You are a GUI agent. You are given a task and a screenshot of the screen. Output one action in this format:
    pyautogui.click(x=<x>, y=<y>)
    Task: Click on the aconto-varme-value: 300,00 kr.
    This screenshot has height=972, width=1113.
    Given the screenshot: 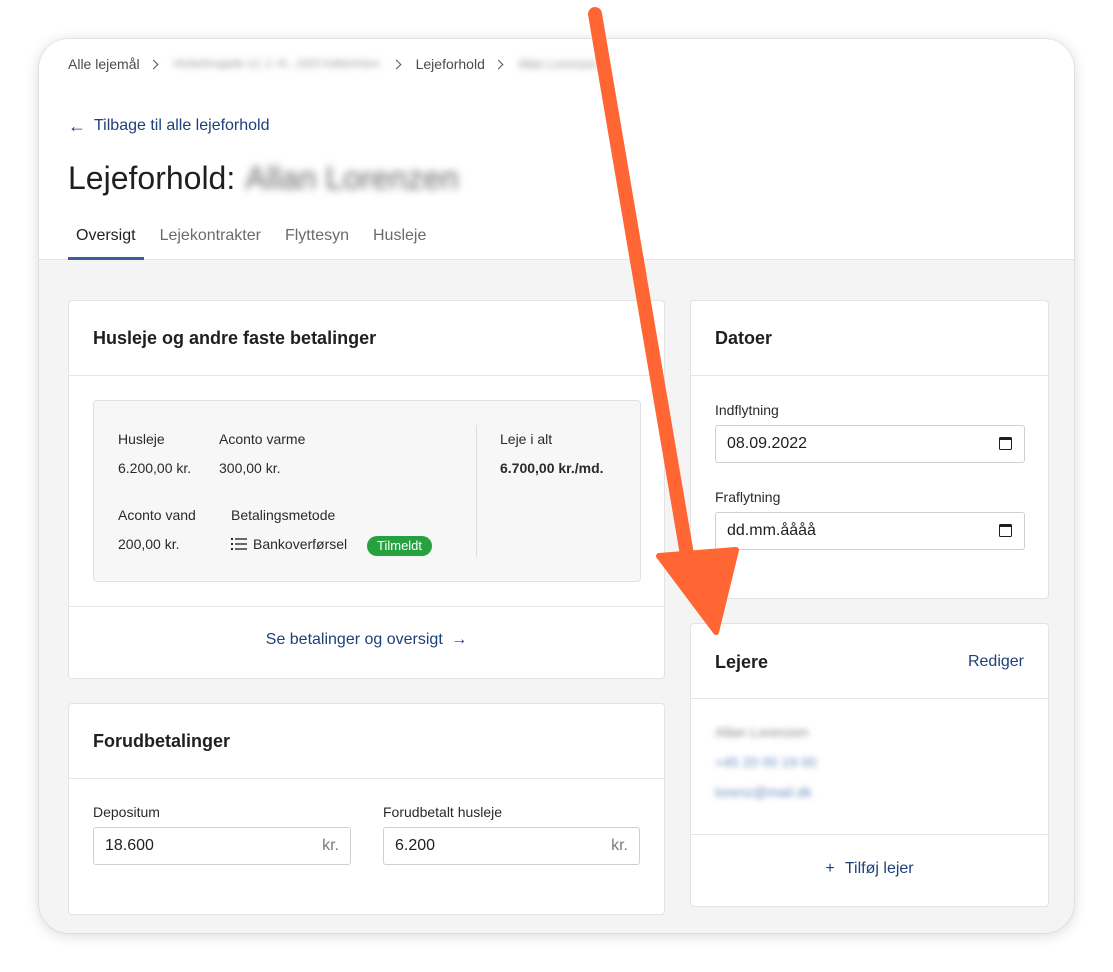 What is the action you would take?
    pyautogui.click(x=250, y=468)
    